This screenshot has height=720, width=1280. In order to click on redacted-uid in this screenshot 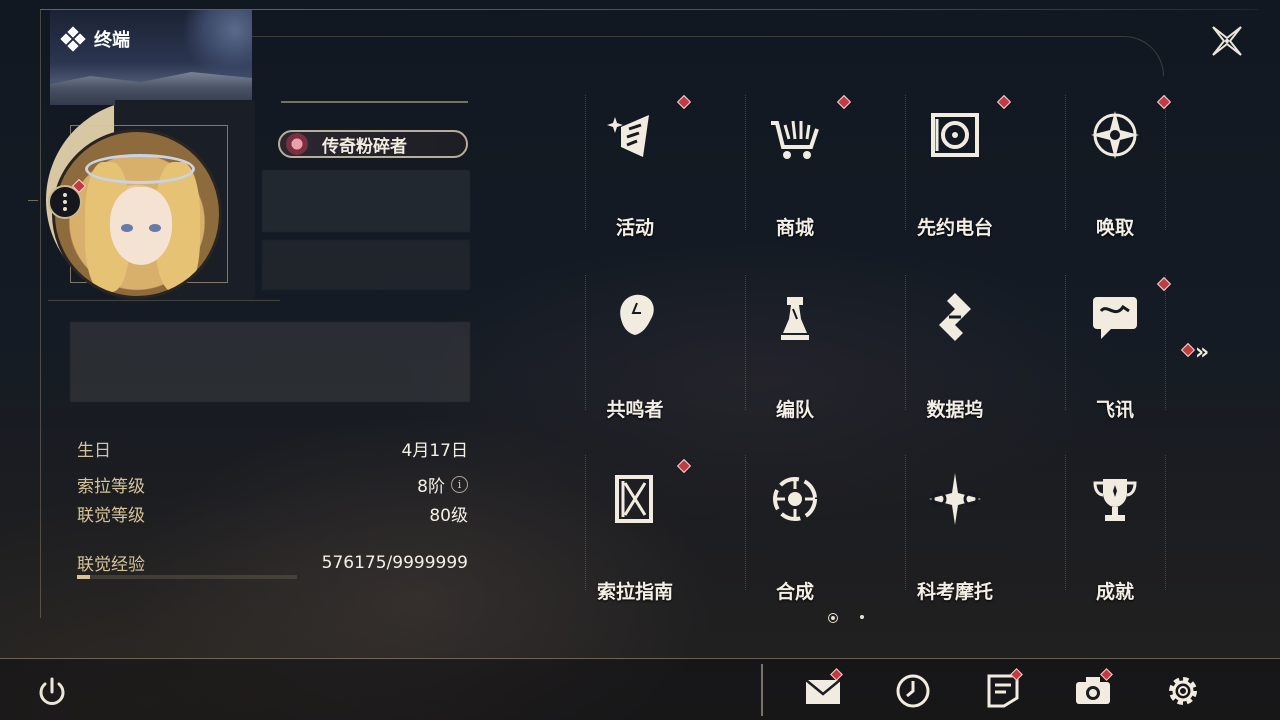, I will do `click(366, 265)`.